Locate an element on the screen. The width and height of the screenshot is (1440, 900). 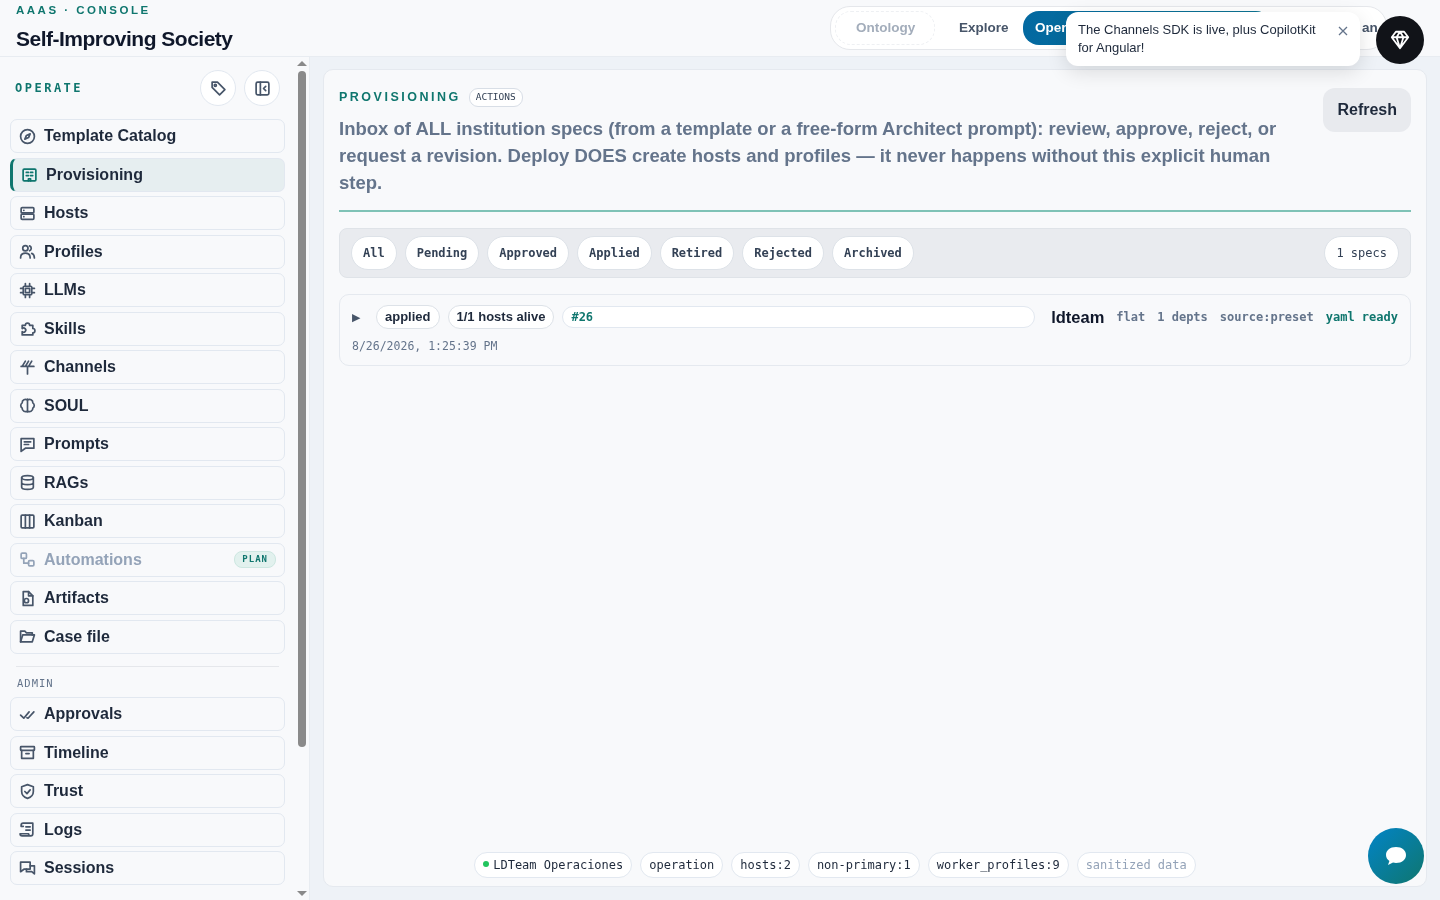
info-chip: operation is located at coordinates (682, 865).